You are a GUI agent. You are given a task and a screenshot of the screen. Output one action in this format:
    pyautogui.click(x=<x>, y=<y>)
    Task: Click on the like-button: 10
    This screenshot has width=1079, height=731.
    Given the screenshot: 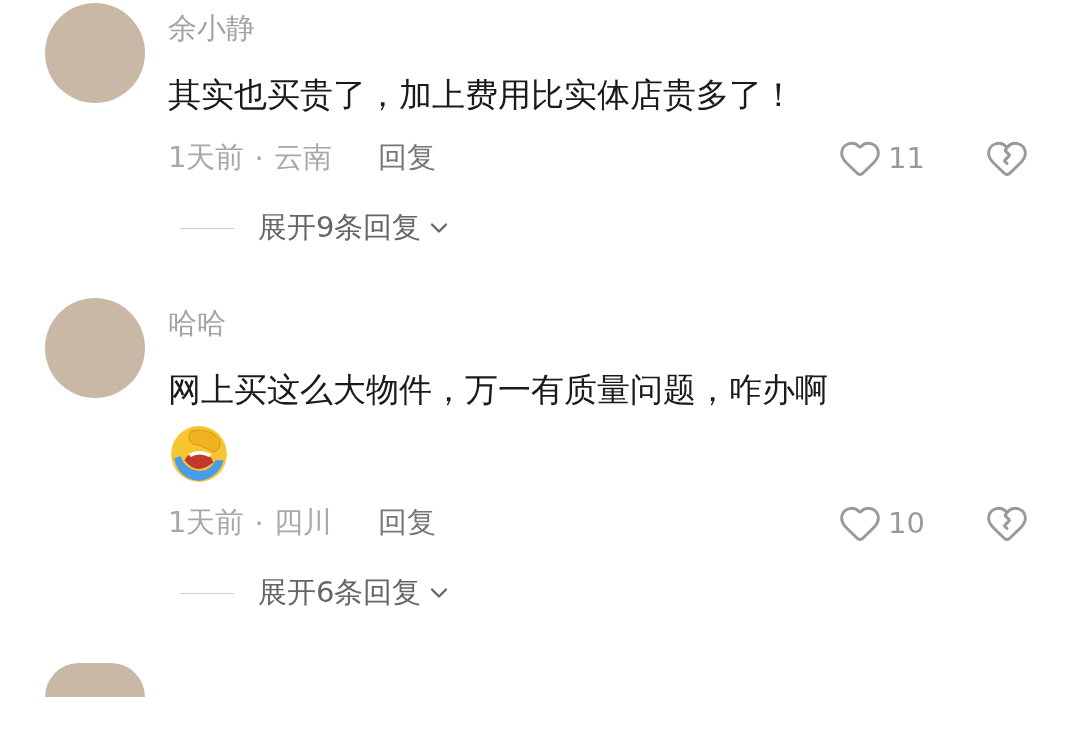 What is the action you would take?
    pyautogui.click(x=881, y=523)
    